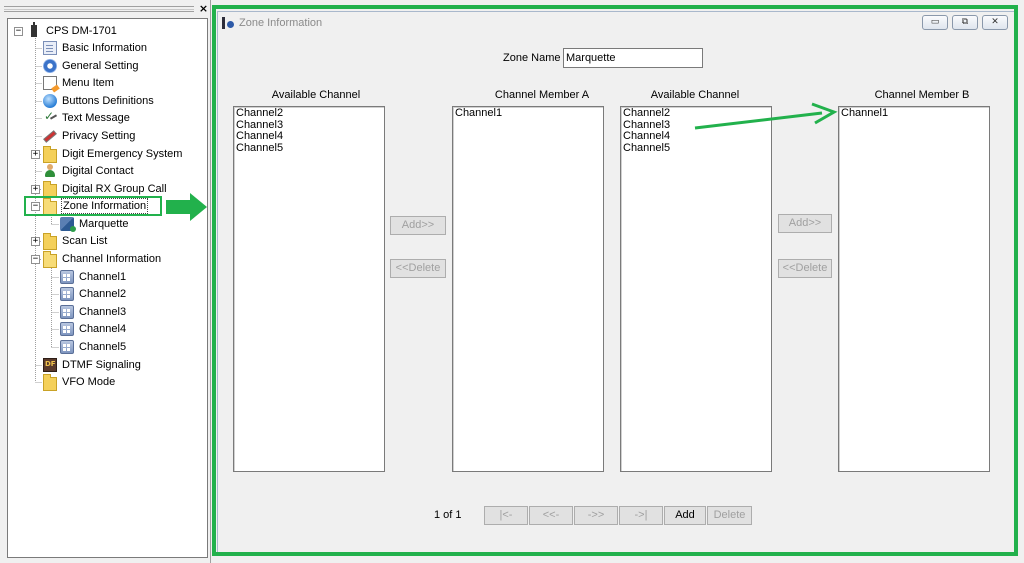  I want to click on delete-from-member-a-button: <<Delete, so click(418, 268).